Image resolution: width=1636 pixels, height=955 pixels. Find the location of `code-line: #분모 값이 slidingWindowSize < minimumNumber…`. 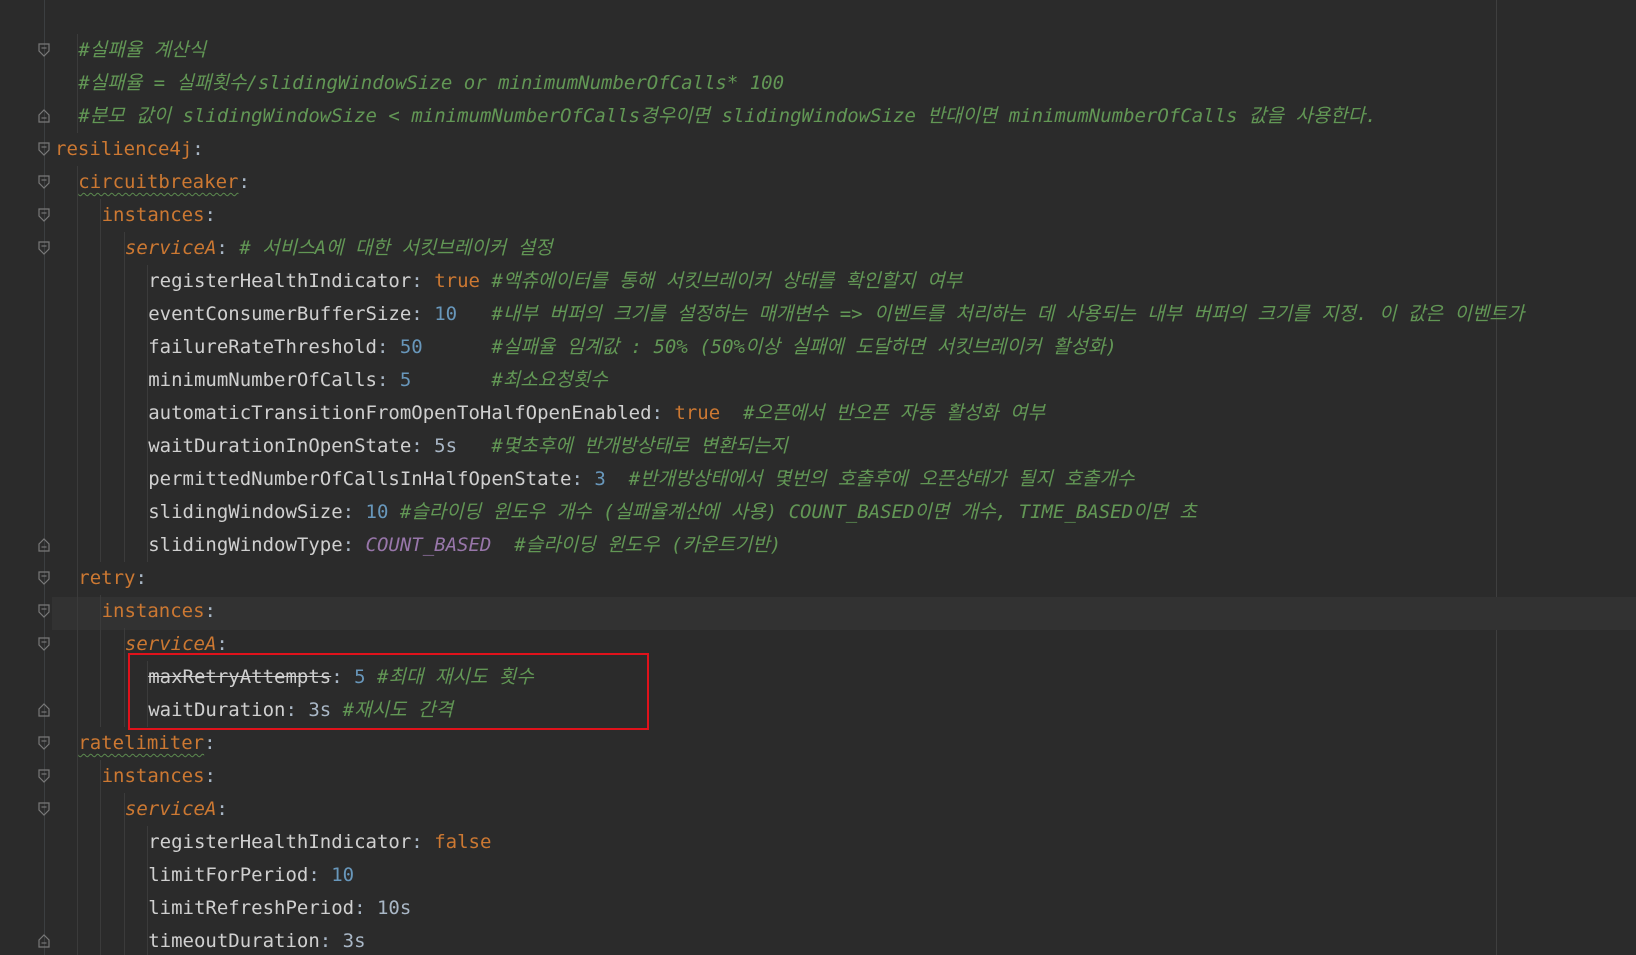

code-line: #분모 값이 slidingWindowSize < minimumNumber… is located at coordinates (818, 116).